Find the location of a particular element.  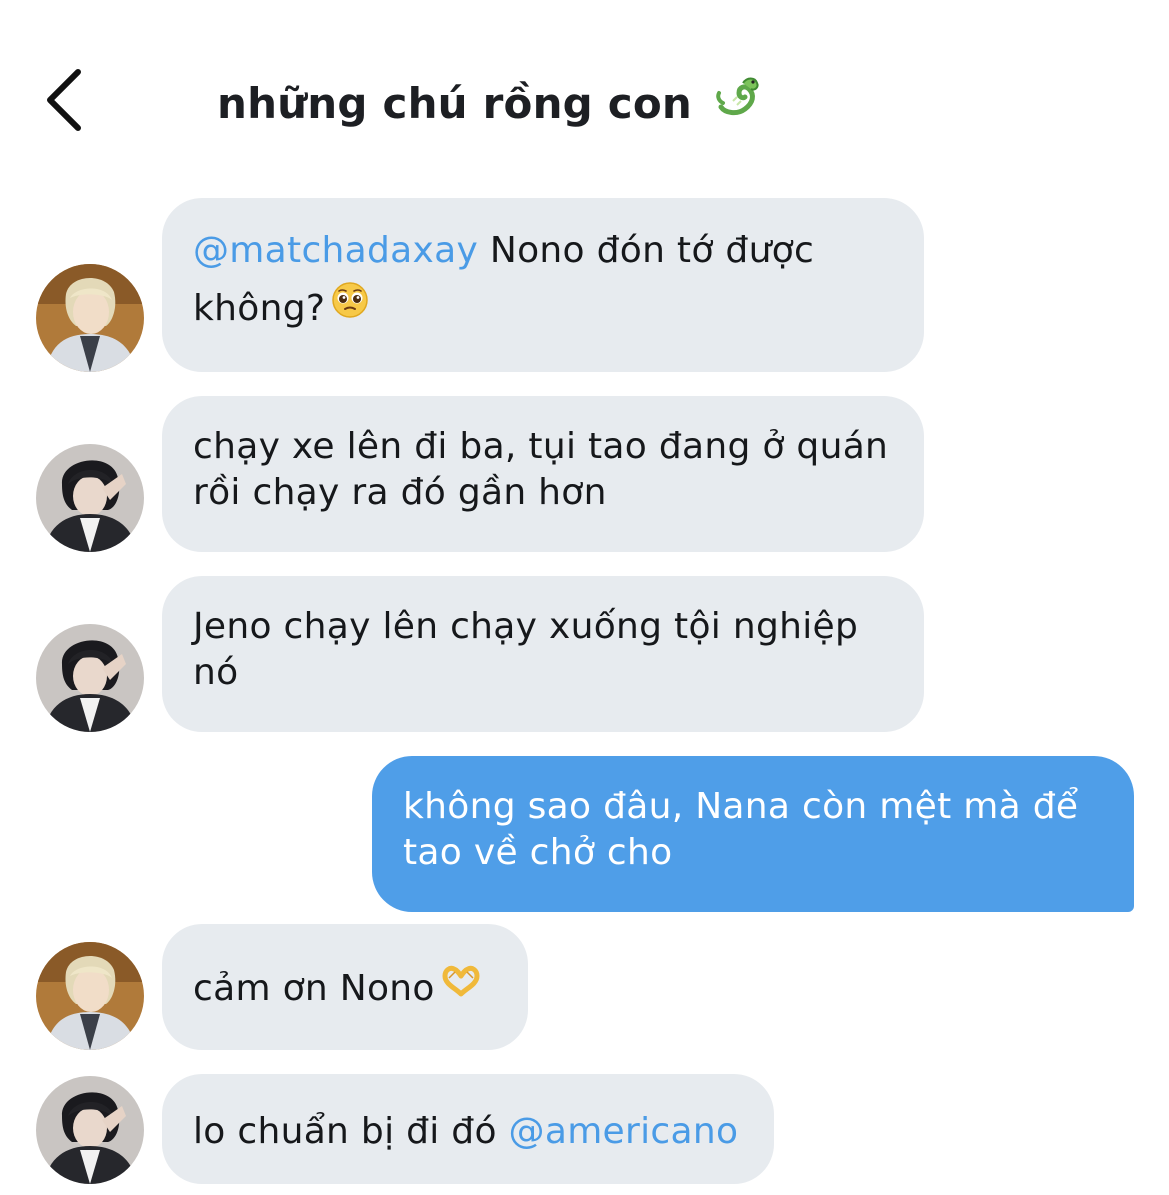

message-line: không? is located at coordinates (543, 307).